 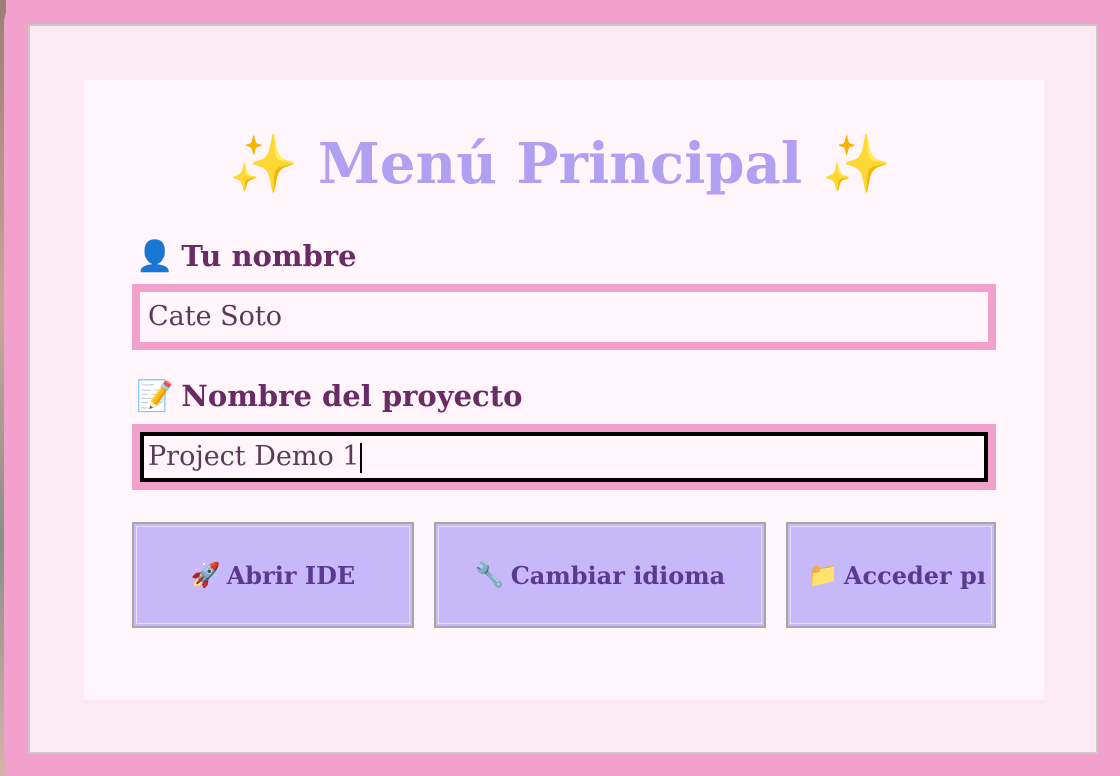 I want to click on user-icon: 👤, so click(x=155, y=256).